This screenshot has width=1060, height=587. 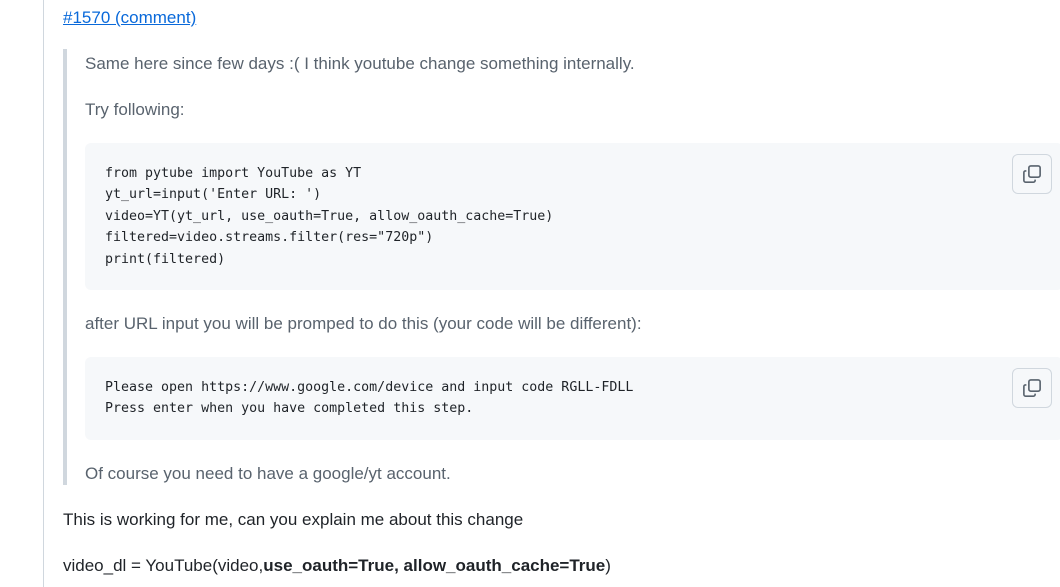 I want to click on snippet-bold: use_oauth=True, so click(x=329, y=565).